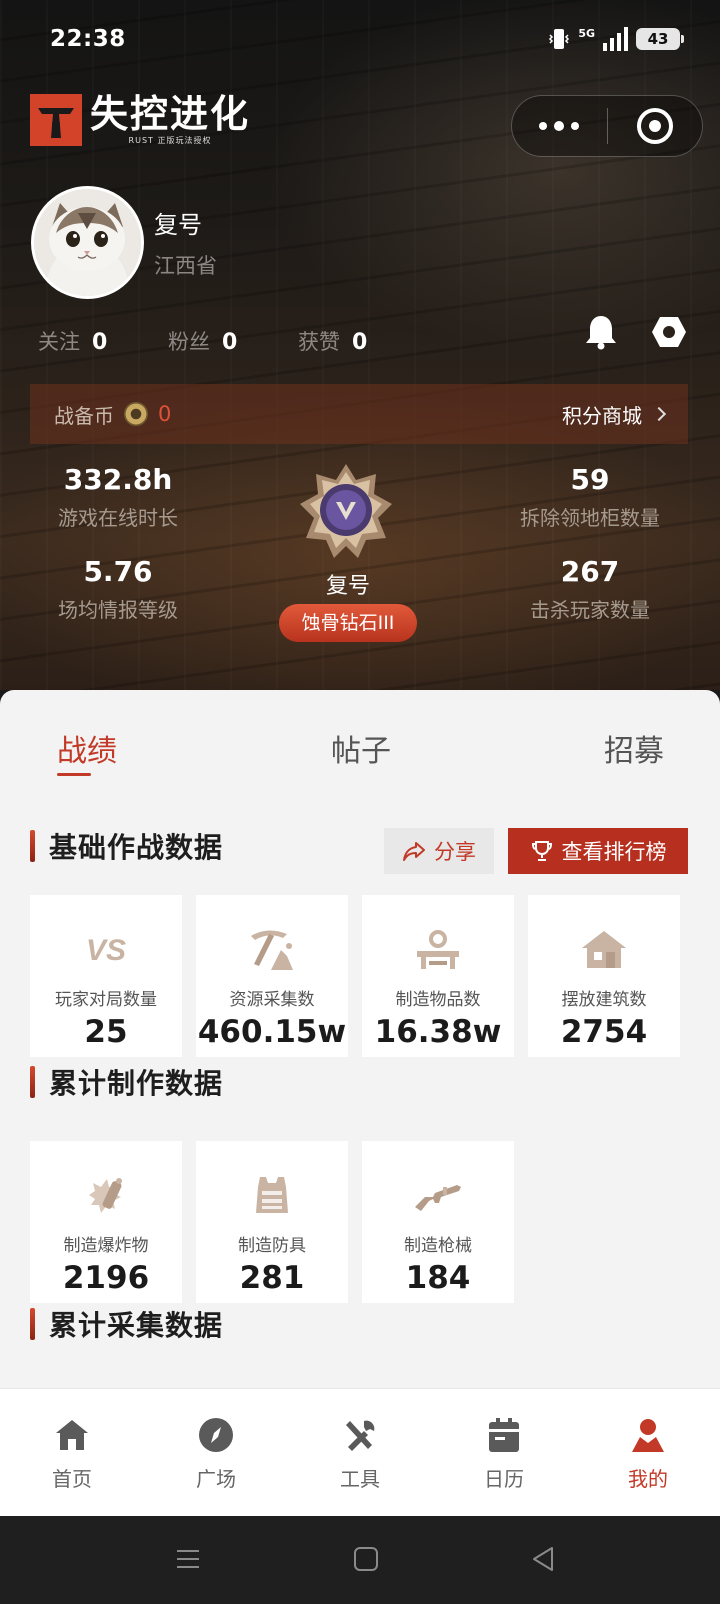 The width and height of the screenshot is (720, 1604). Describe the element at coordinates (363, 341) in the screenshot. I see `likes-count: 获赞 0` at that location.